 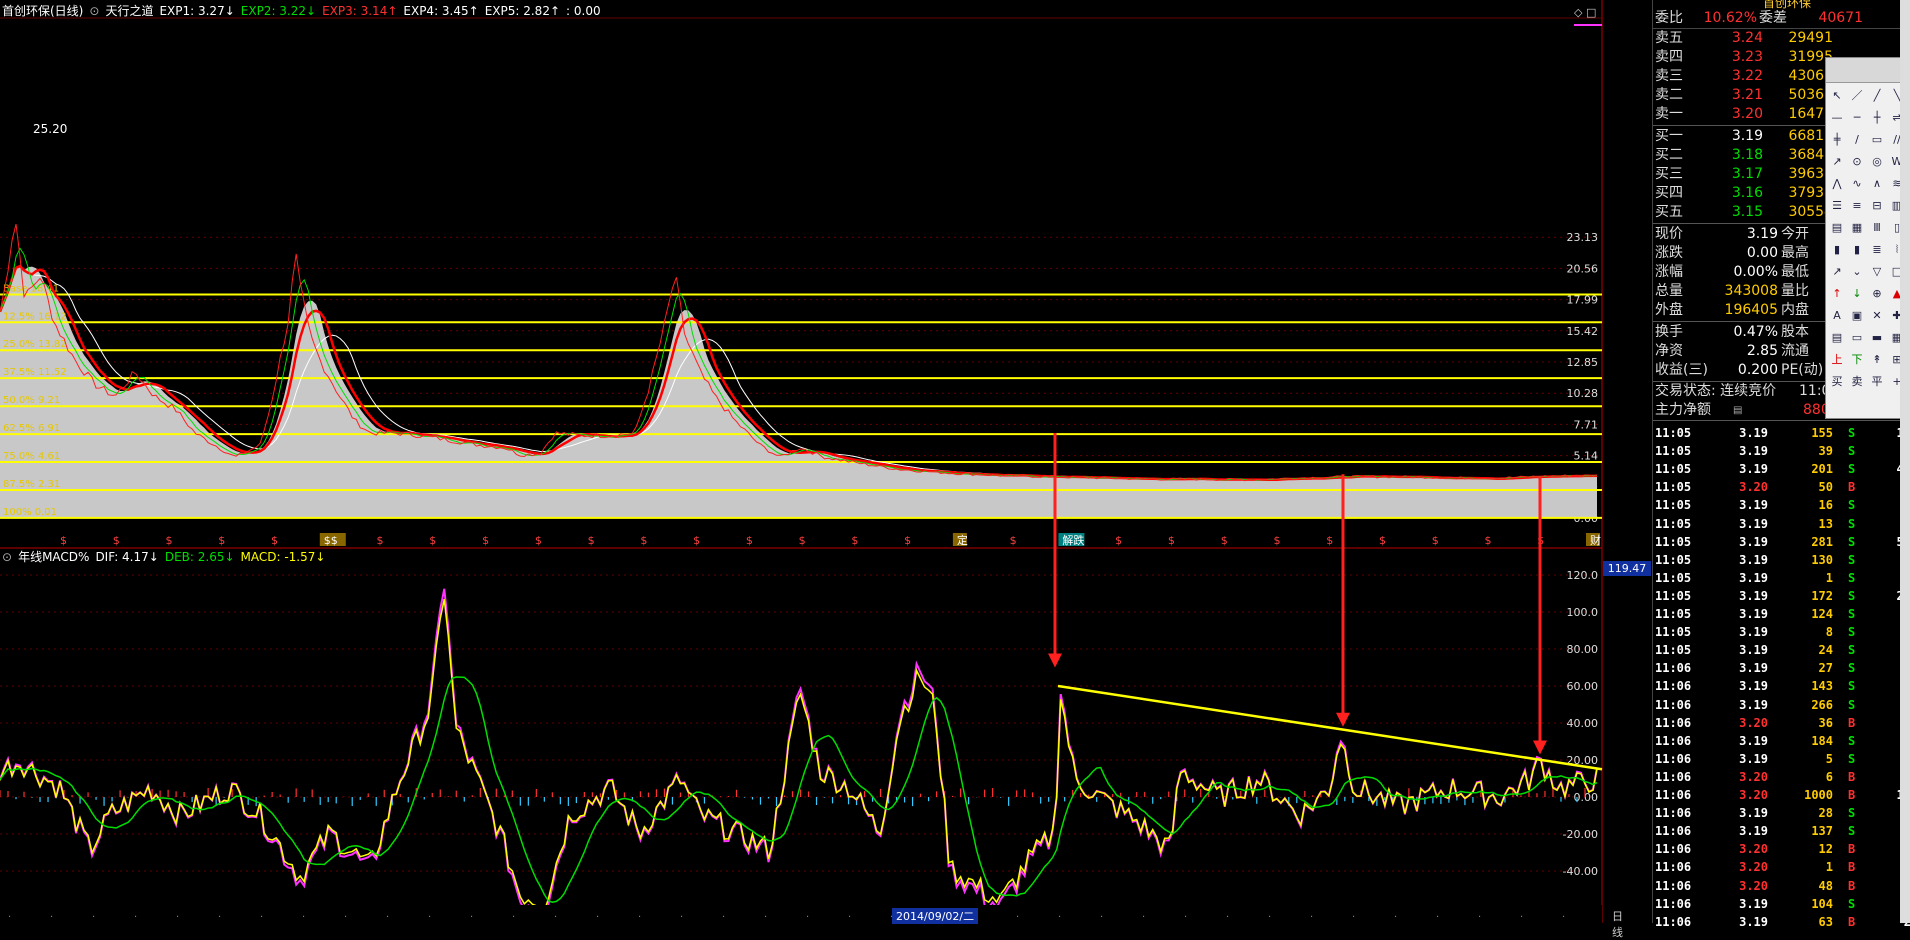 I want to click on collapse-icon: ⊙, so click(x=94, y=11).